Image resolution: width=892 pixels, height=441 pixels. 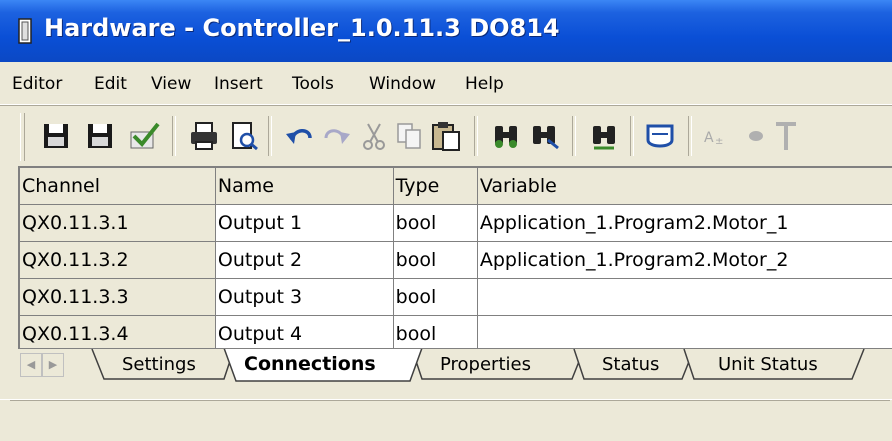 I want to click on channel-cell: QX0.11.3.1, so click(x=118, y=223).